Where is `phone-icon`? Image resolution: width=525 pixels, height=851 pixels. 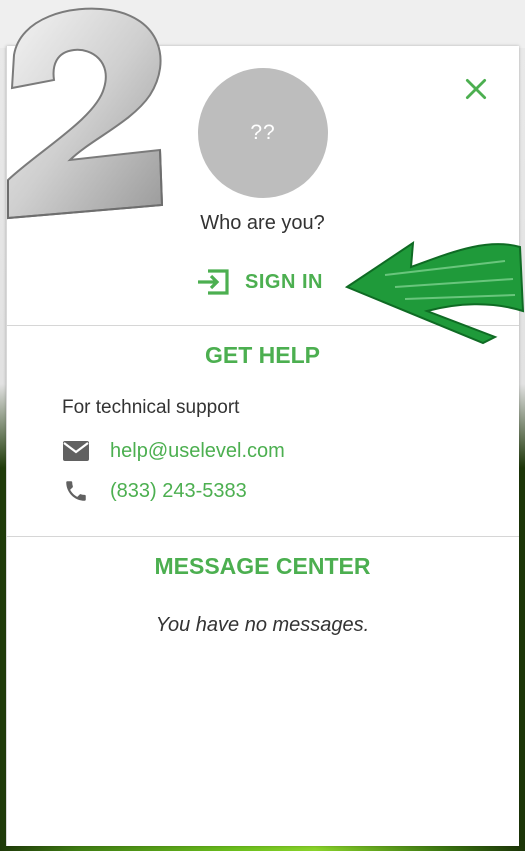 phone-icon is located at coordinates (76, 491).